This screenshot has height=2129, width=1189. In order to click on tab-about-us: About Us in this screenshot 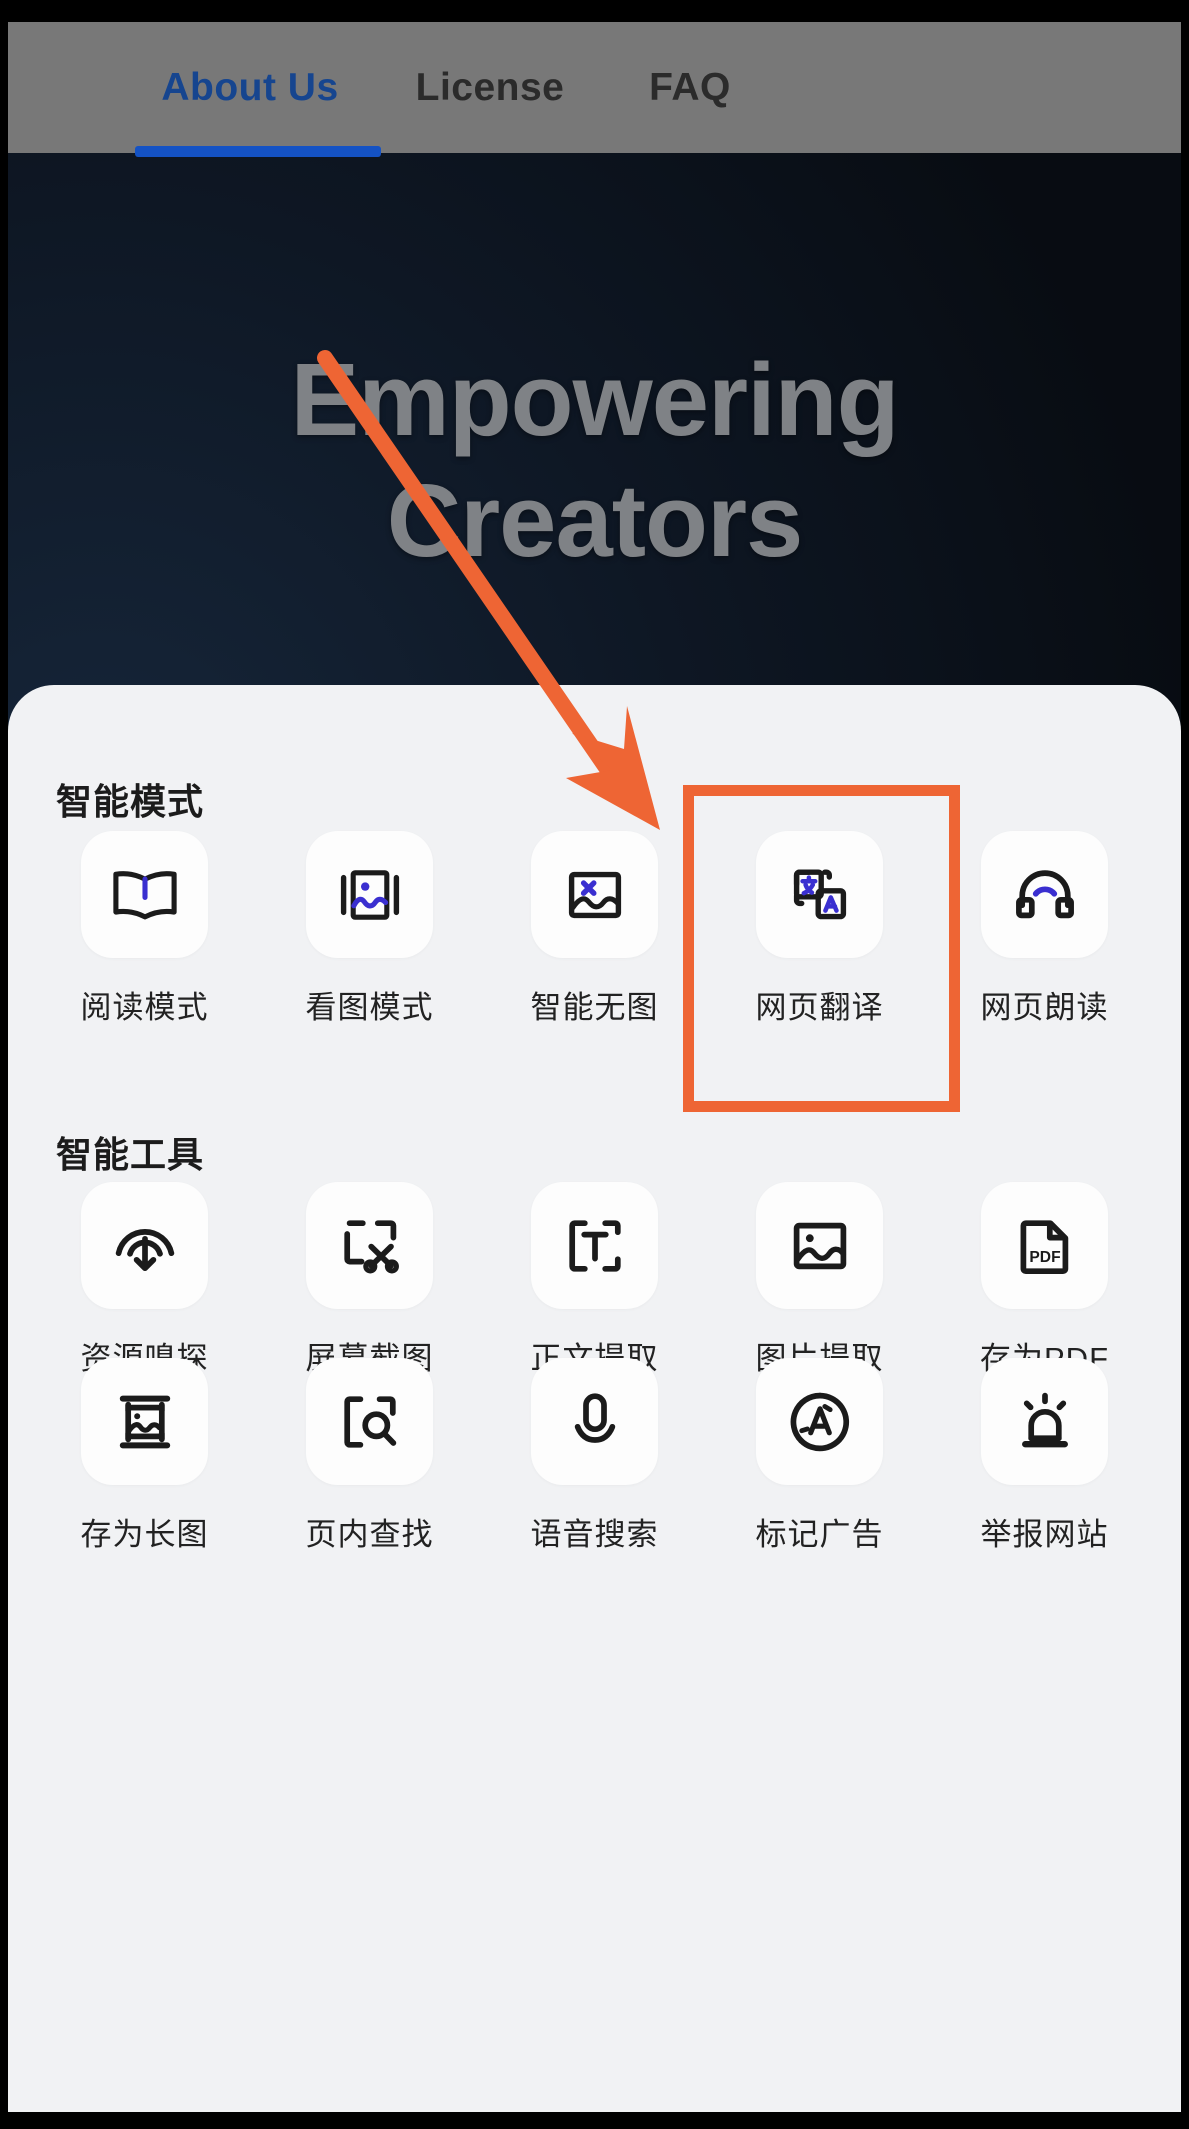, I will do `click(250, 87)`.